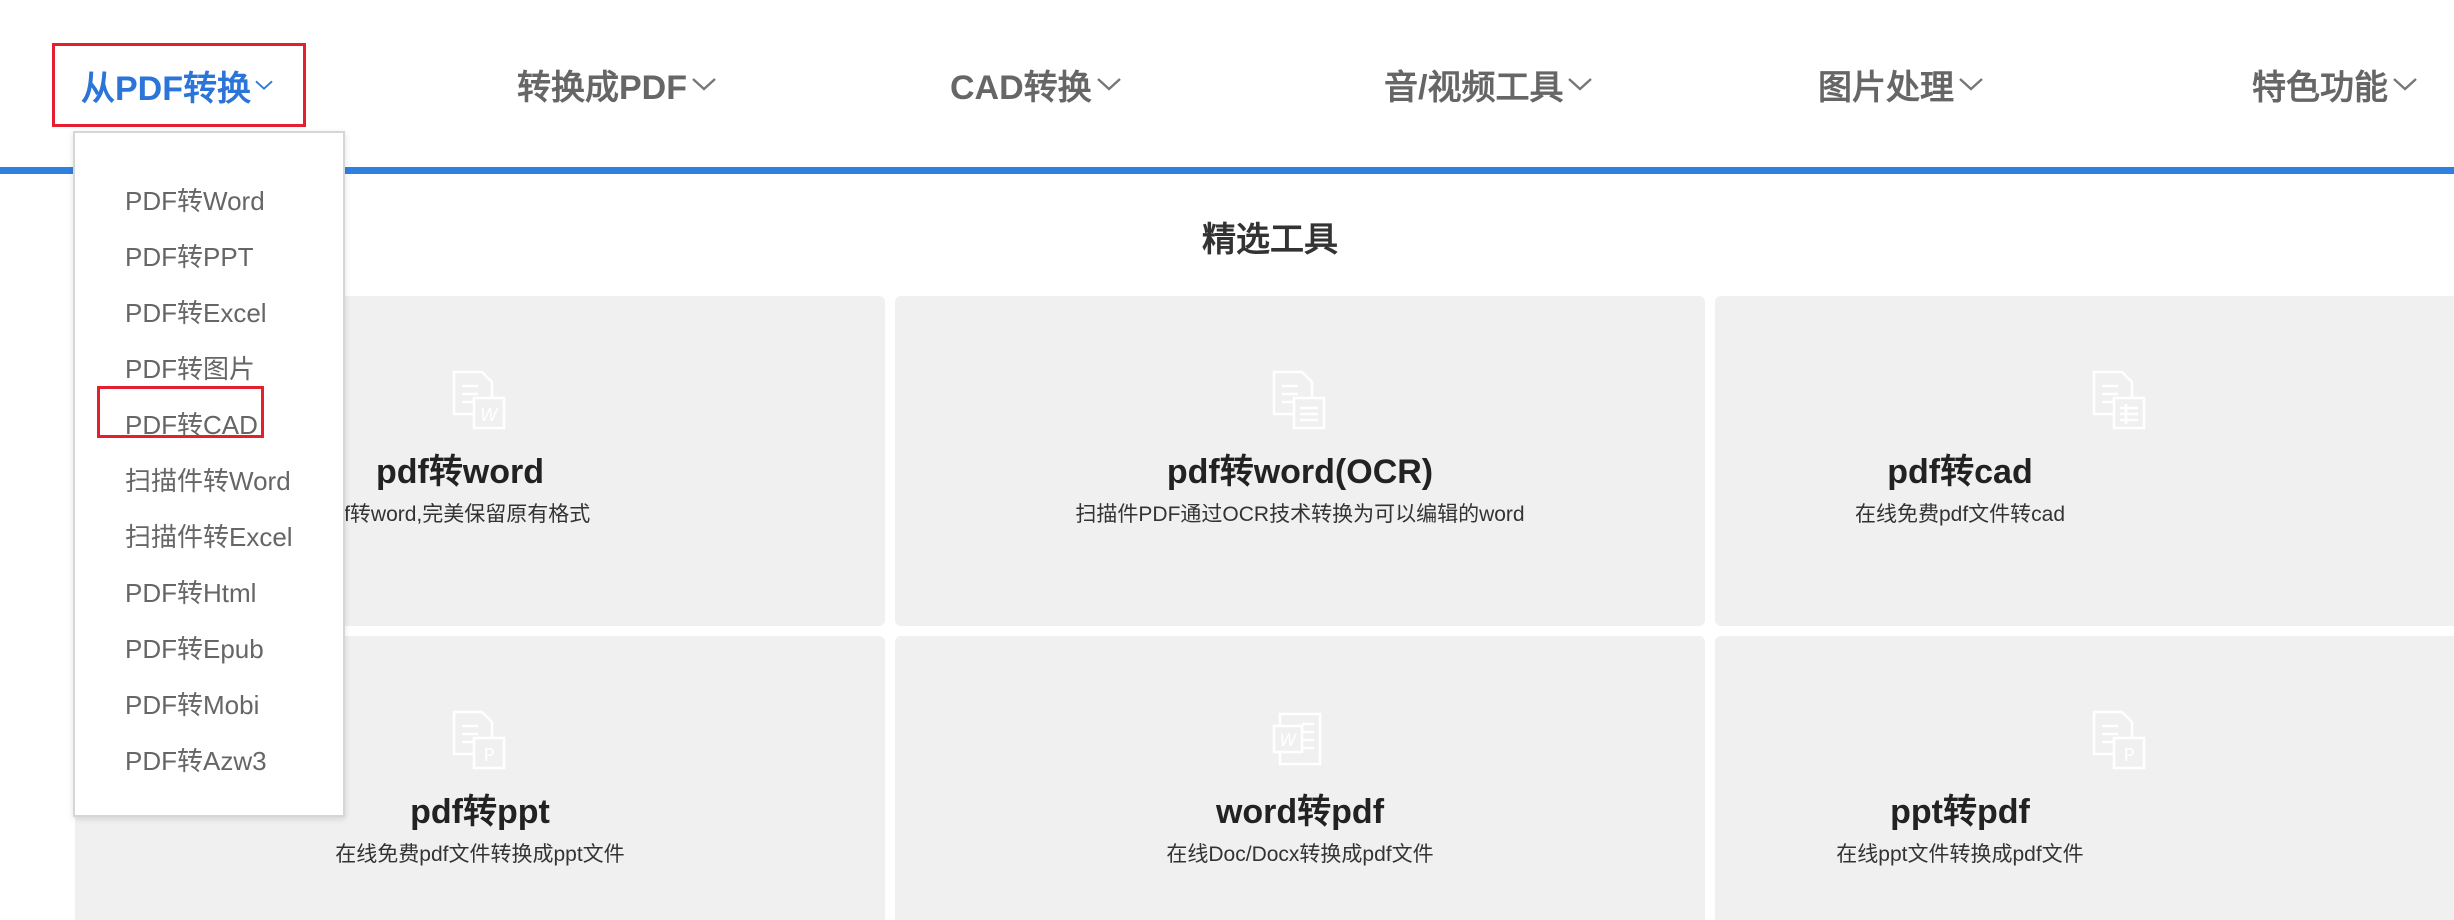 This screenshot has height=920, width=2454. I want to click on nav-cad: CAD转换, so click(1037, 84).